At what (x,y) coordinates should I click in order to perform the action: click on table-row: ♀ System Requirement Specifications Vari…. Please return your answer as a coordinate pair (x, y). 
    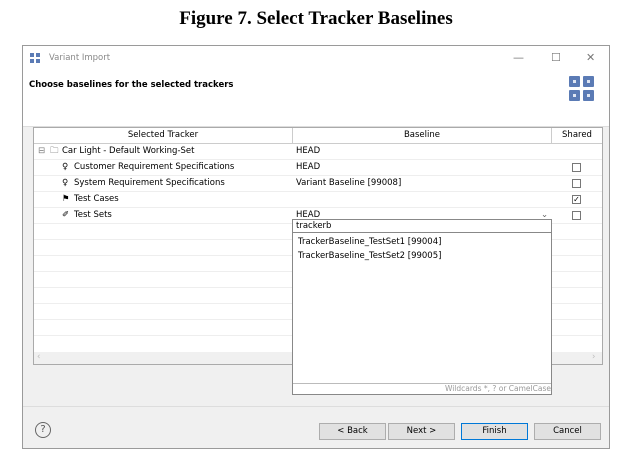
    Looking at the image, I should click on (318, 184).